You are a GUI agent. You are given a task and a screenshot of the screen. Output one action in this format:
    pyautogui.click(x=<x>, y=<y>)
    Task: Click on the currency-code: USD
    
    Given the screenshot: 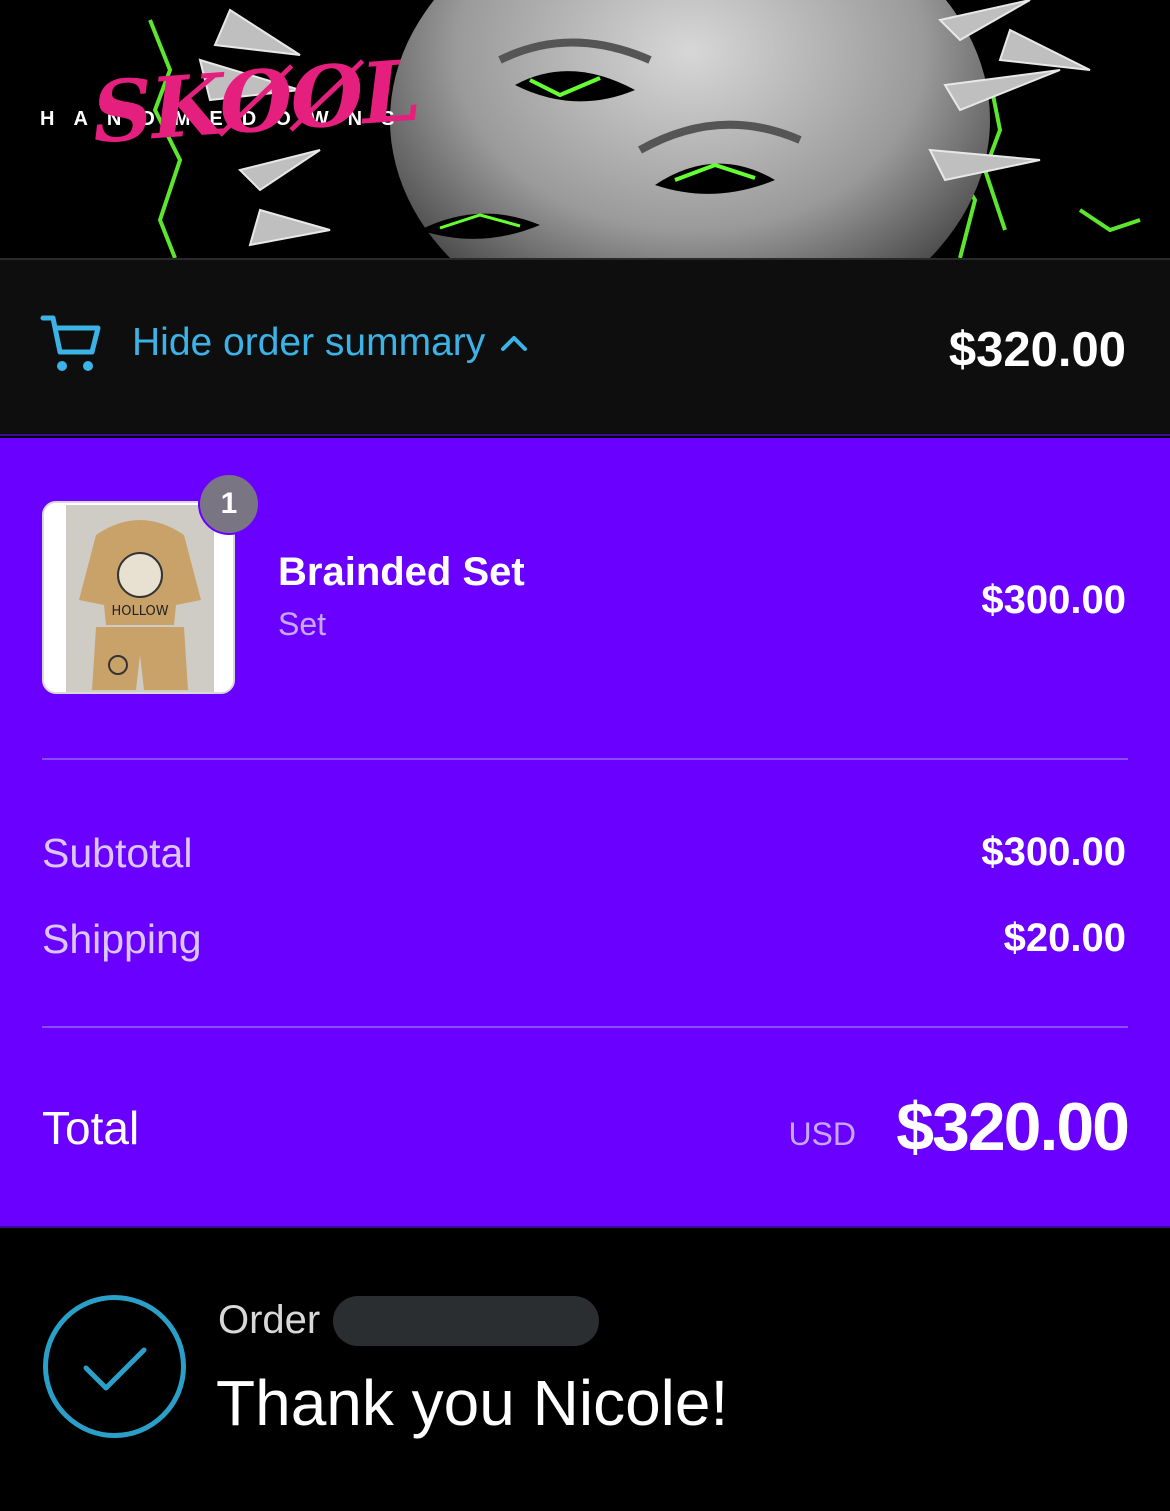 What is the action you would take?
    pyautogui.click(x=822, y=1134)
    